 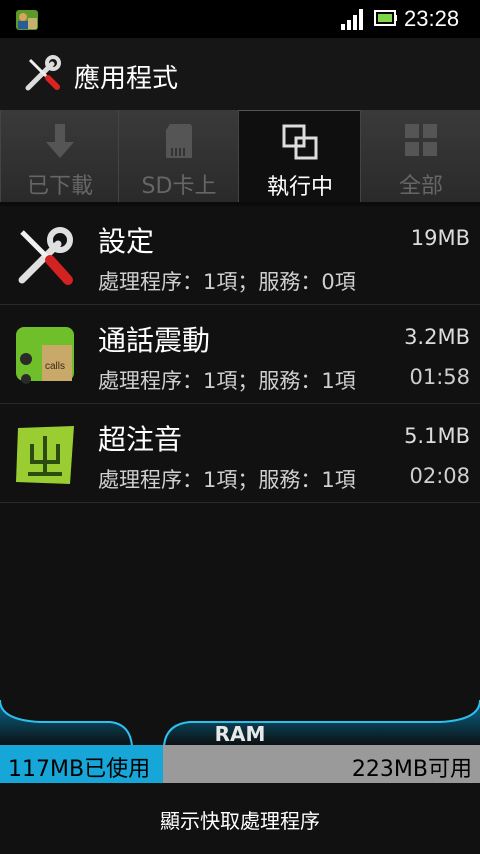 What do you see at coordinates (179, 141) in the screenshot?
I see `sd-card-icon` at bounding box center [179, 141].